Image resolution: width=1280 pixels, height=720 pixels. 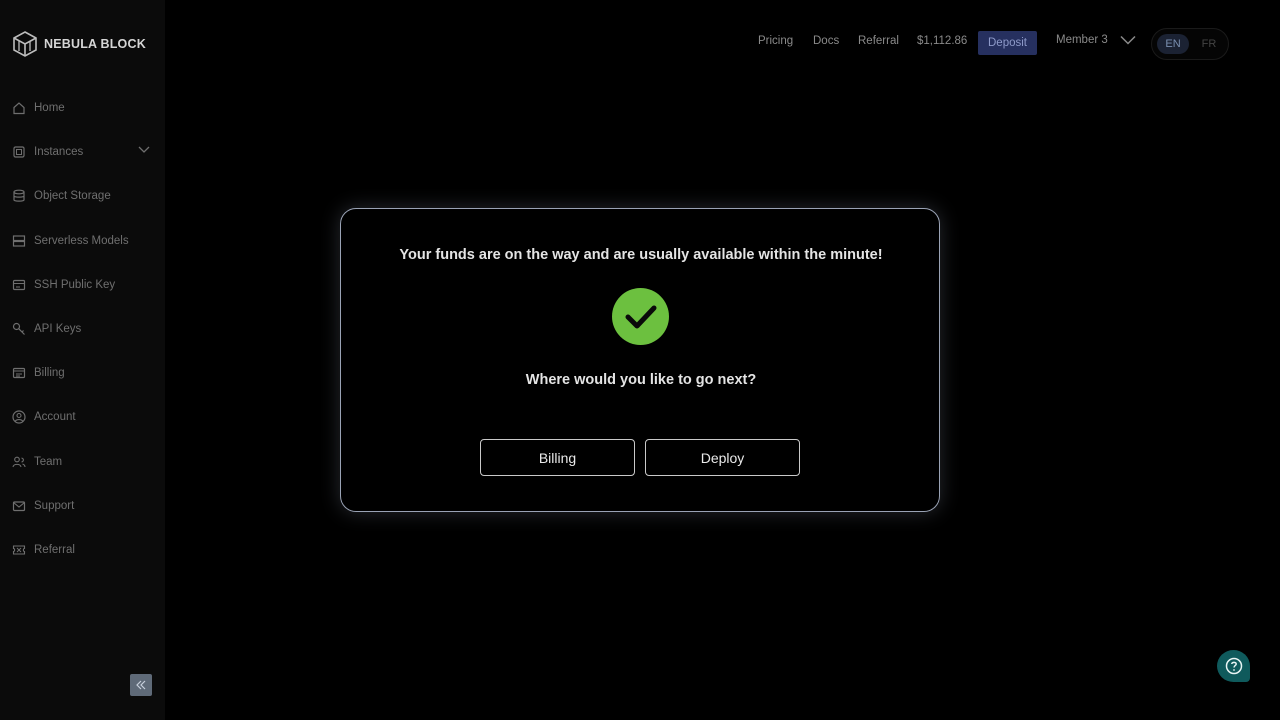 I want to click on sidebar-item-object-storage: Object Storage, so click(x=86, y=196).